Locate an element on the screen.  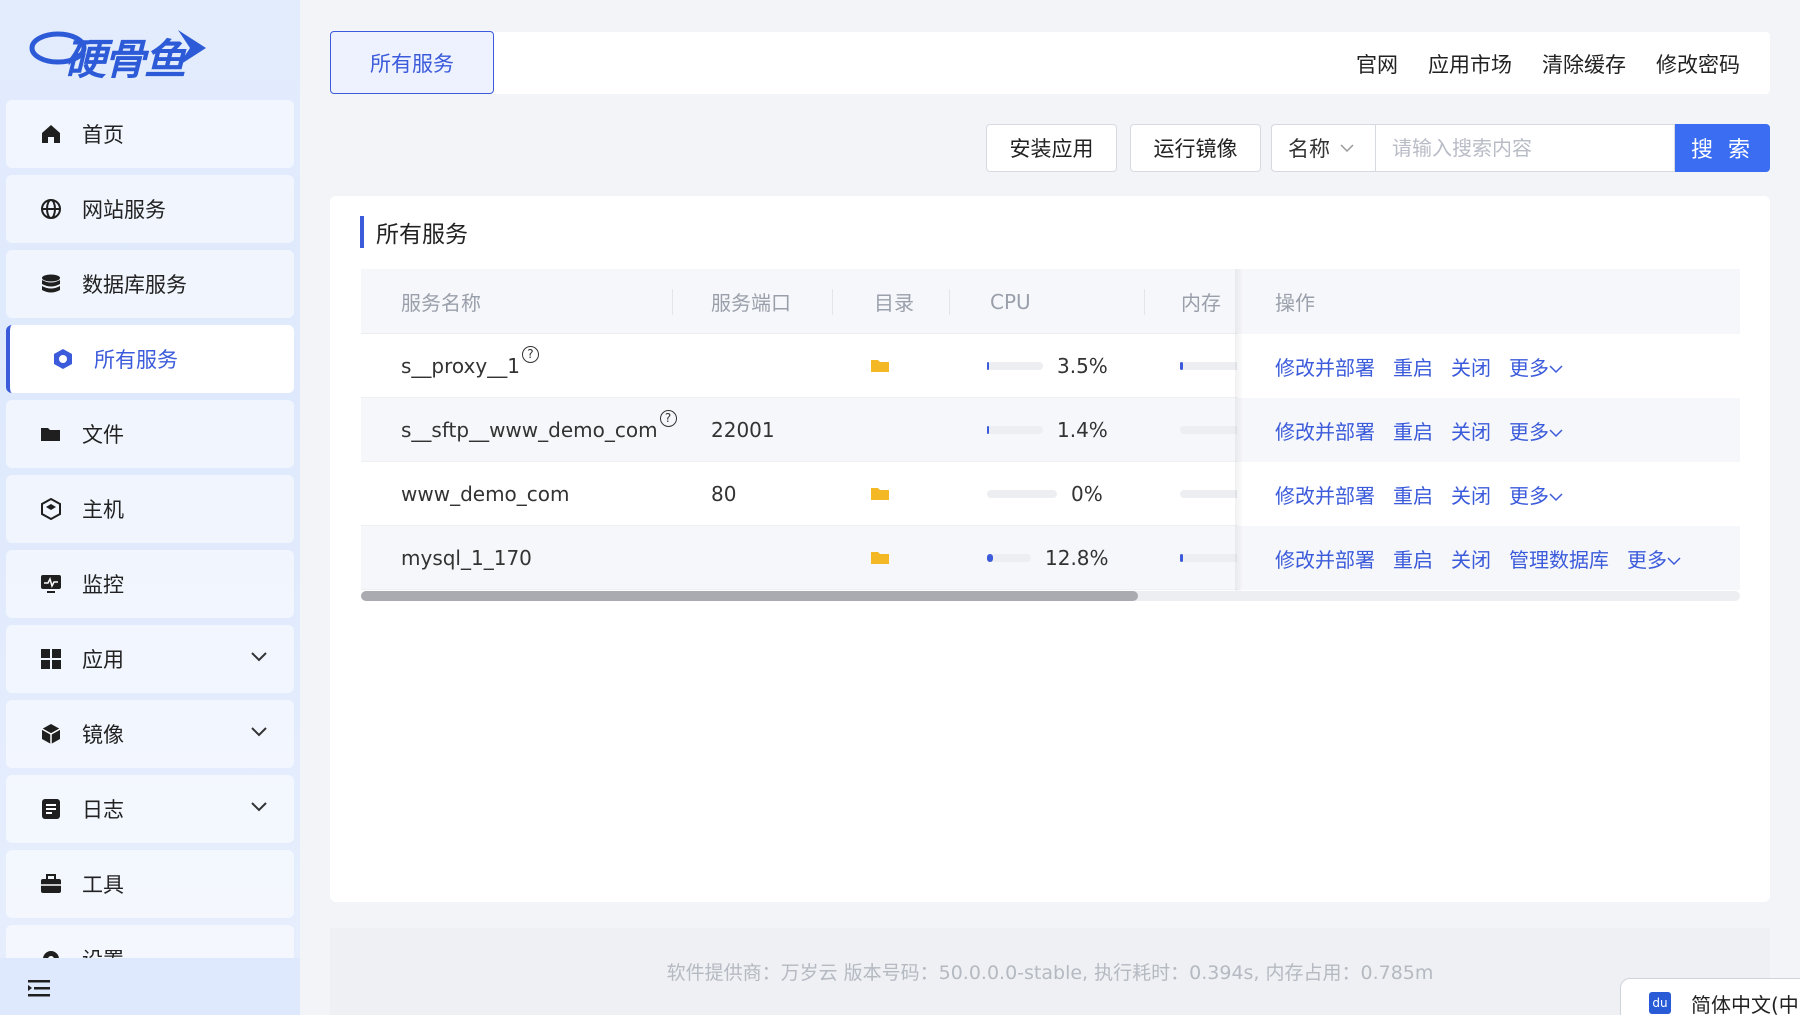
memory-progress-fill is located at coordinates (1181, 366).